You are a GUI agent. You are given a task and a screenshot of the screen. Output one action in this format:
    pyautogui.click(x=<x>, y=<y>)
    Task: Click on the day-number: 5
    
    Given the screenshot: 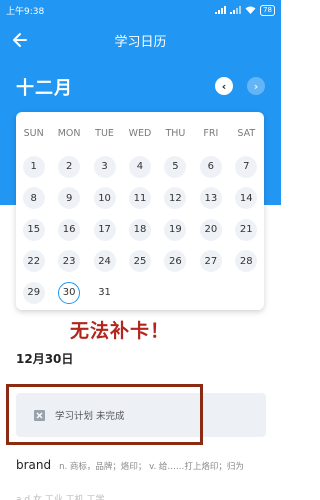 What is the action you would take?
    pyautogui.click(x=175, y=166)
    